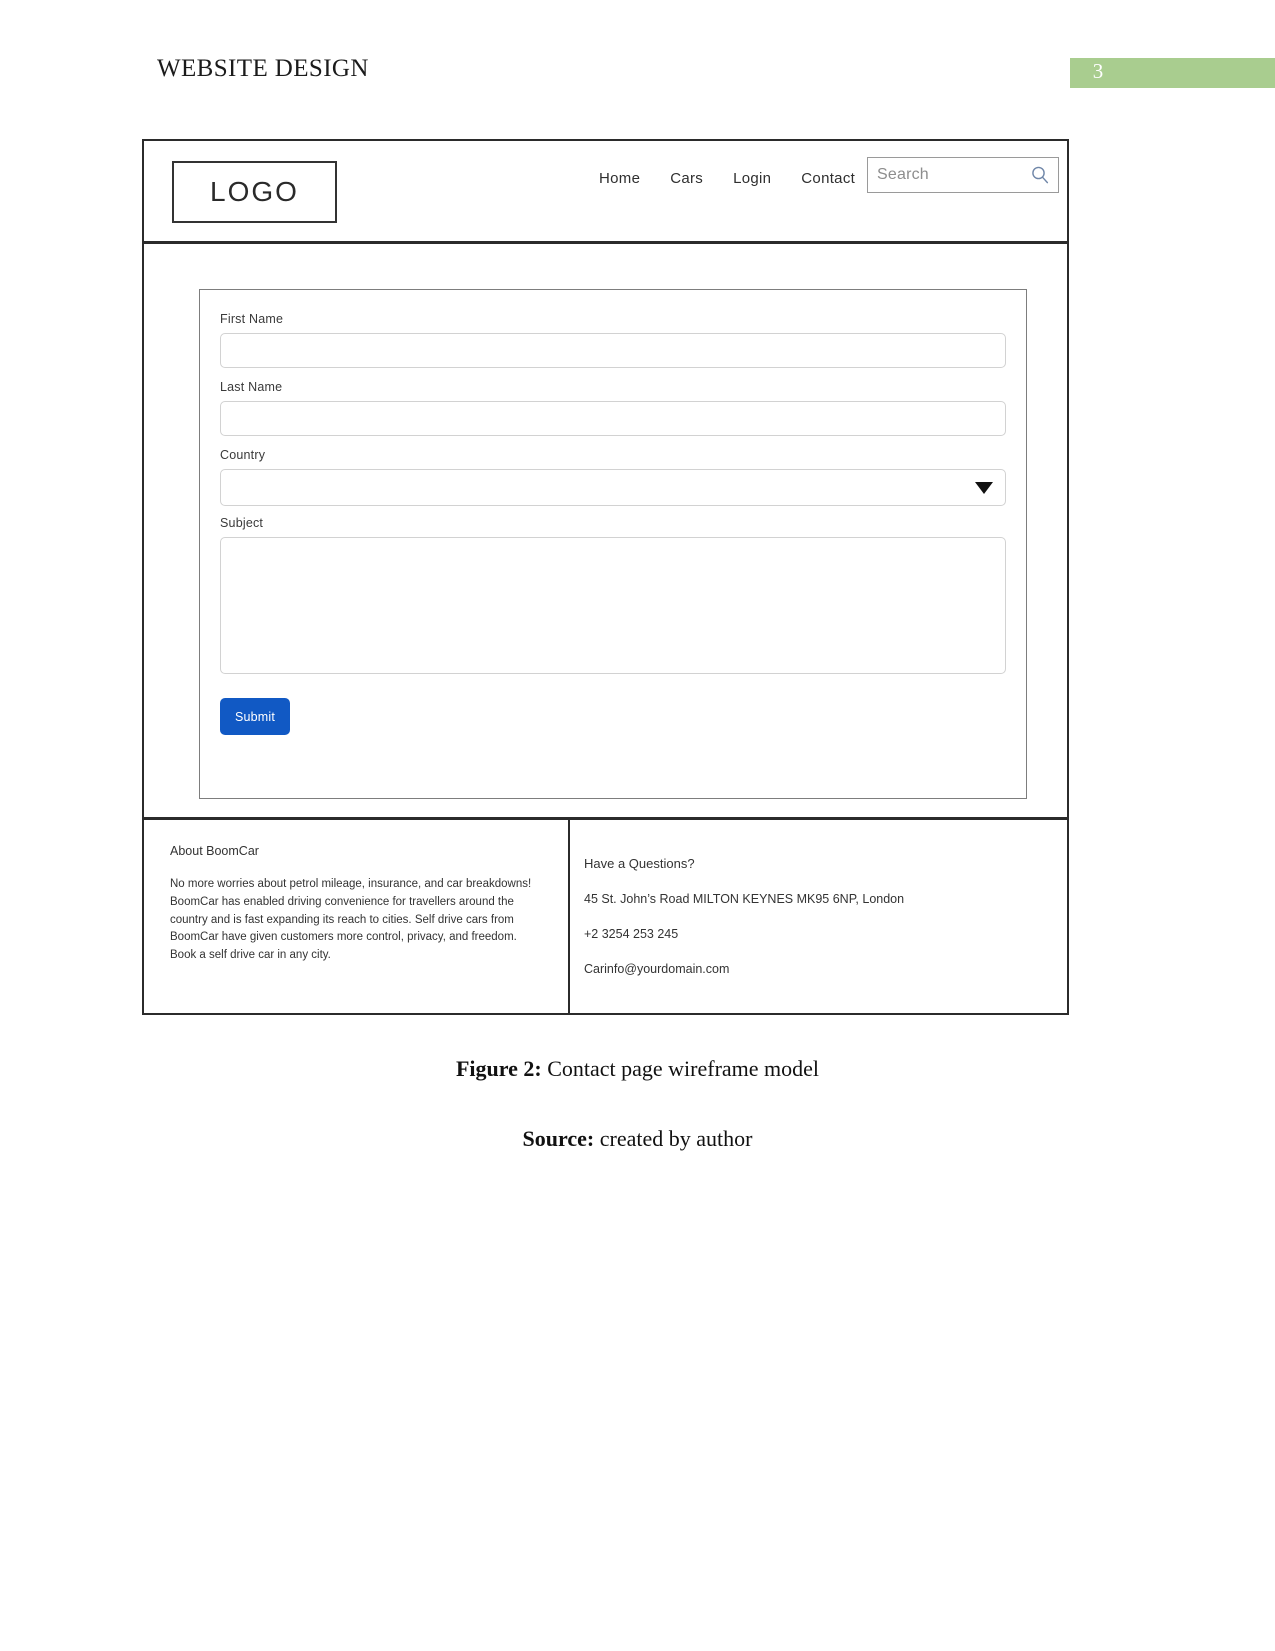 The width and height of the screenshot is (1275, 1651). Describe the element at coordinates (558, 1138) in the screenshot. I see `figure-source-label: Source:` at that location.